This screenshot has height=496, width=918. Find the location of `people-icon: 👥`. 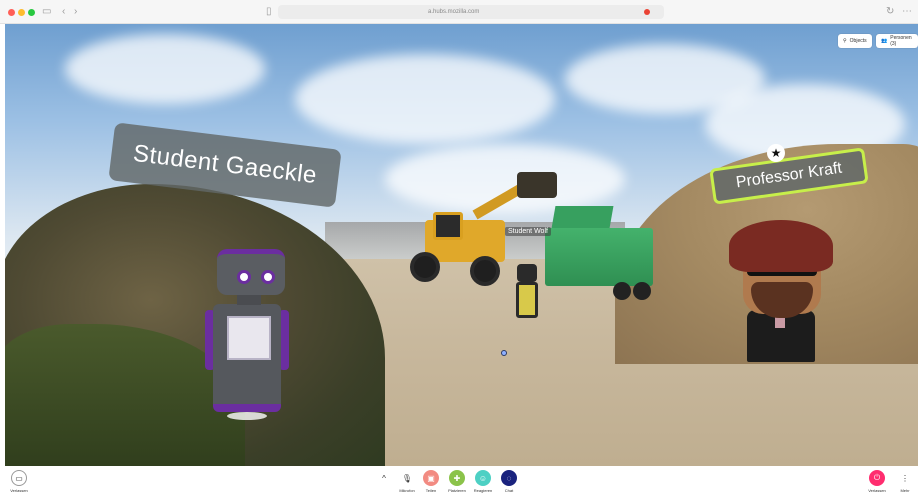

people-icon: 👥 is located at coordinates (884, 41).